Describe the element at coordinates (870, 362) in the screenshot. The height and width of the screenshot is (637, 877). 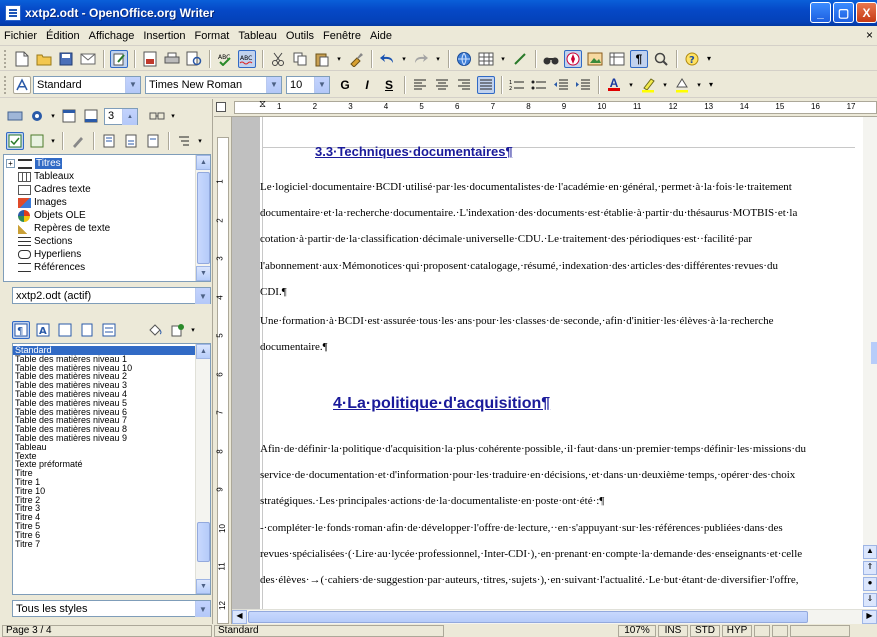
I see `document-scrollbar: ▲ ⇑ ● ⇓` at that location.